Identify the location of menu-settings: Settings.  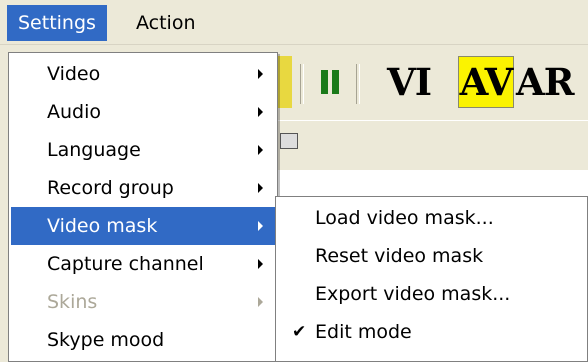
(57, 23).